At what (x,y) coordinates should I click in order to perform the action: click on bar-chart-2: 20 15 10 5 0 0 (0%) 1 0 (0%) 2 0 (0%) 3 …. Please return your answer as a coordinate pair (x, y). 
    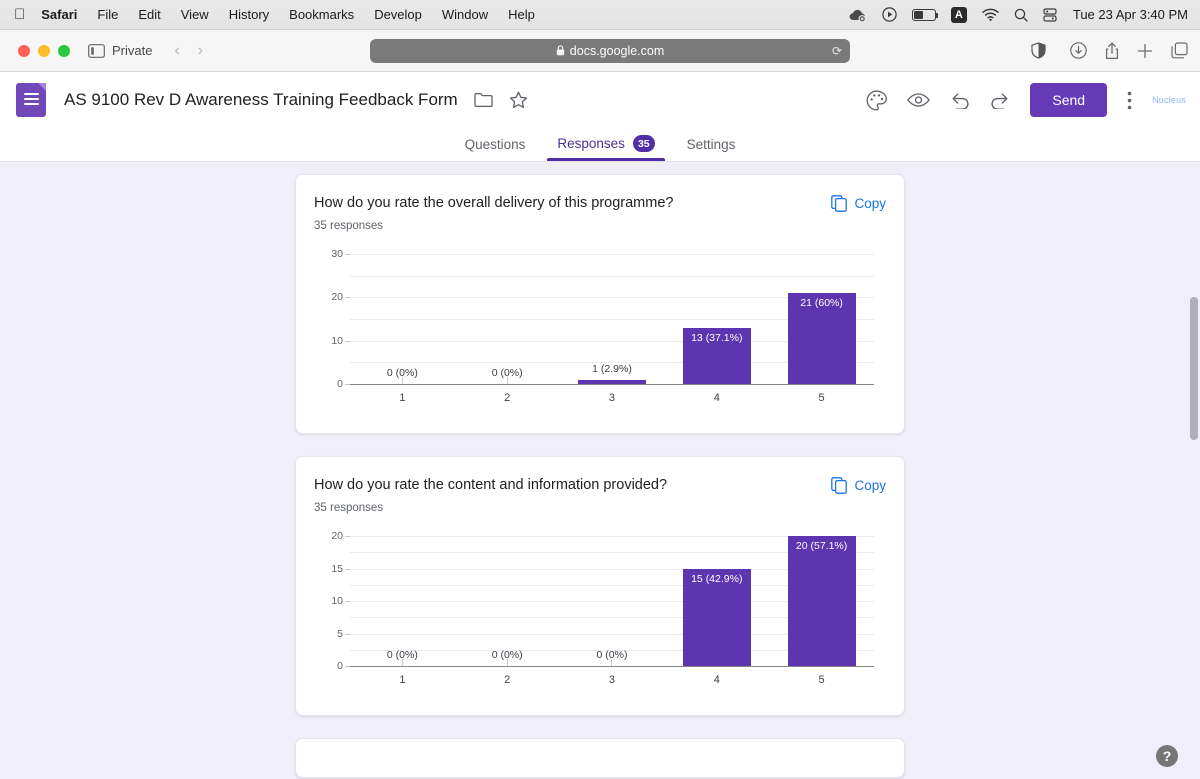
    Looking at the image, I should click on (600, 610).